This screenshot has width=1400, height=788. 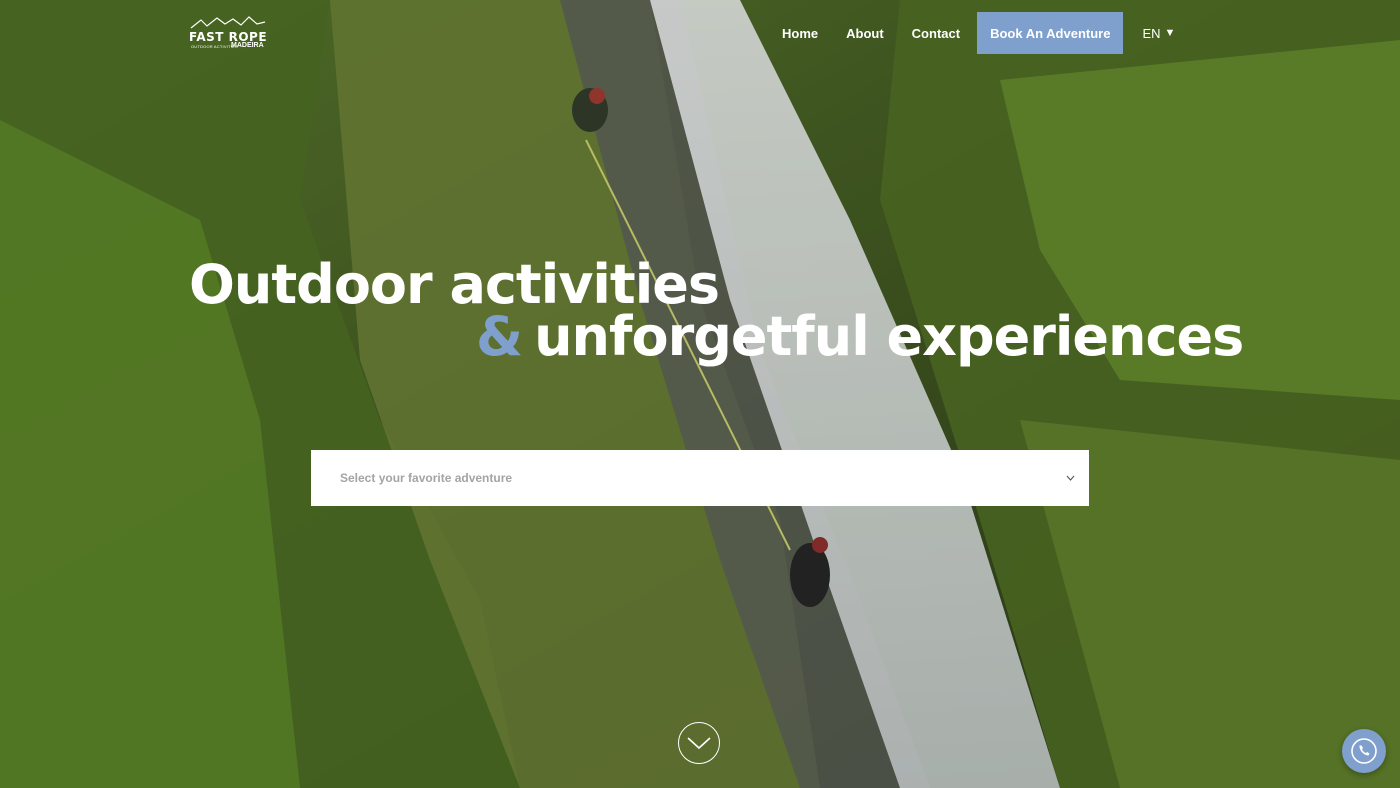 I want to click on scroll-down-button, so click(x=699, y=743).